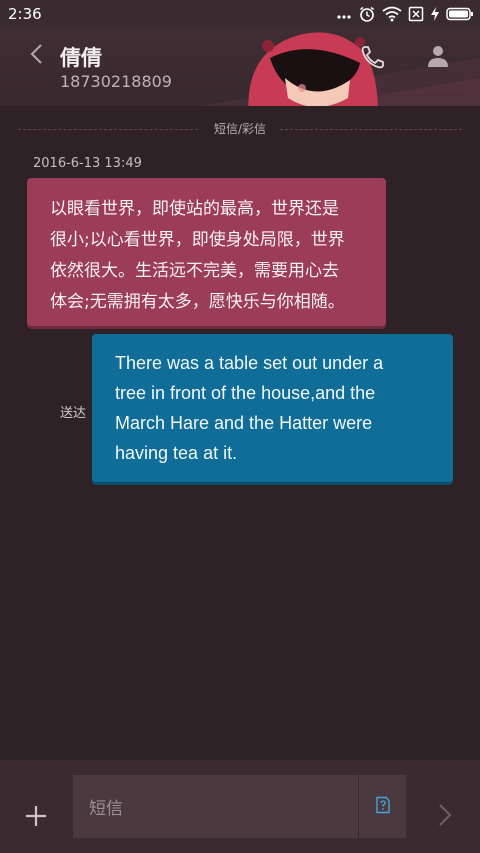 This screenshot has width=480, height=853. What do you see at coordinates (445, 819) in the screenshot?
I see `send-chevron-icon` at bounding box center [445, 819].